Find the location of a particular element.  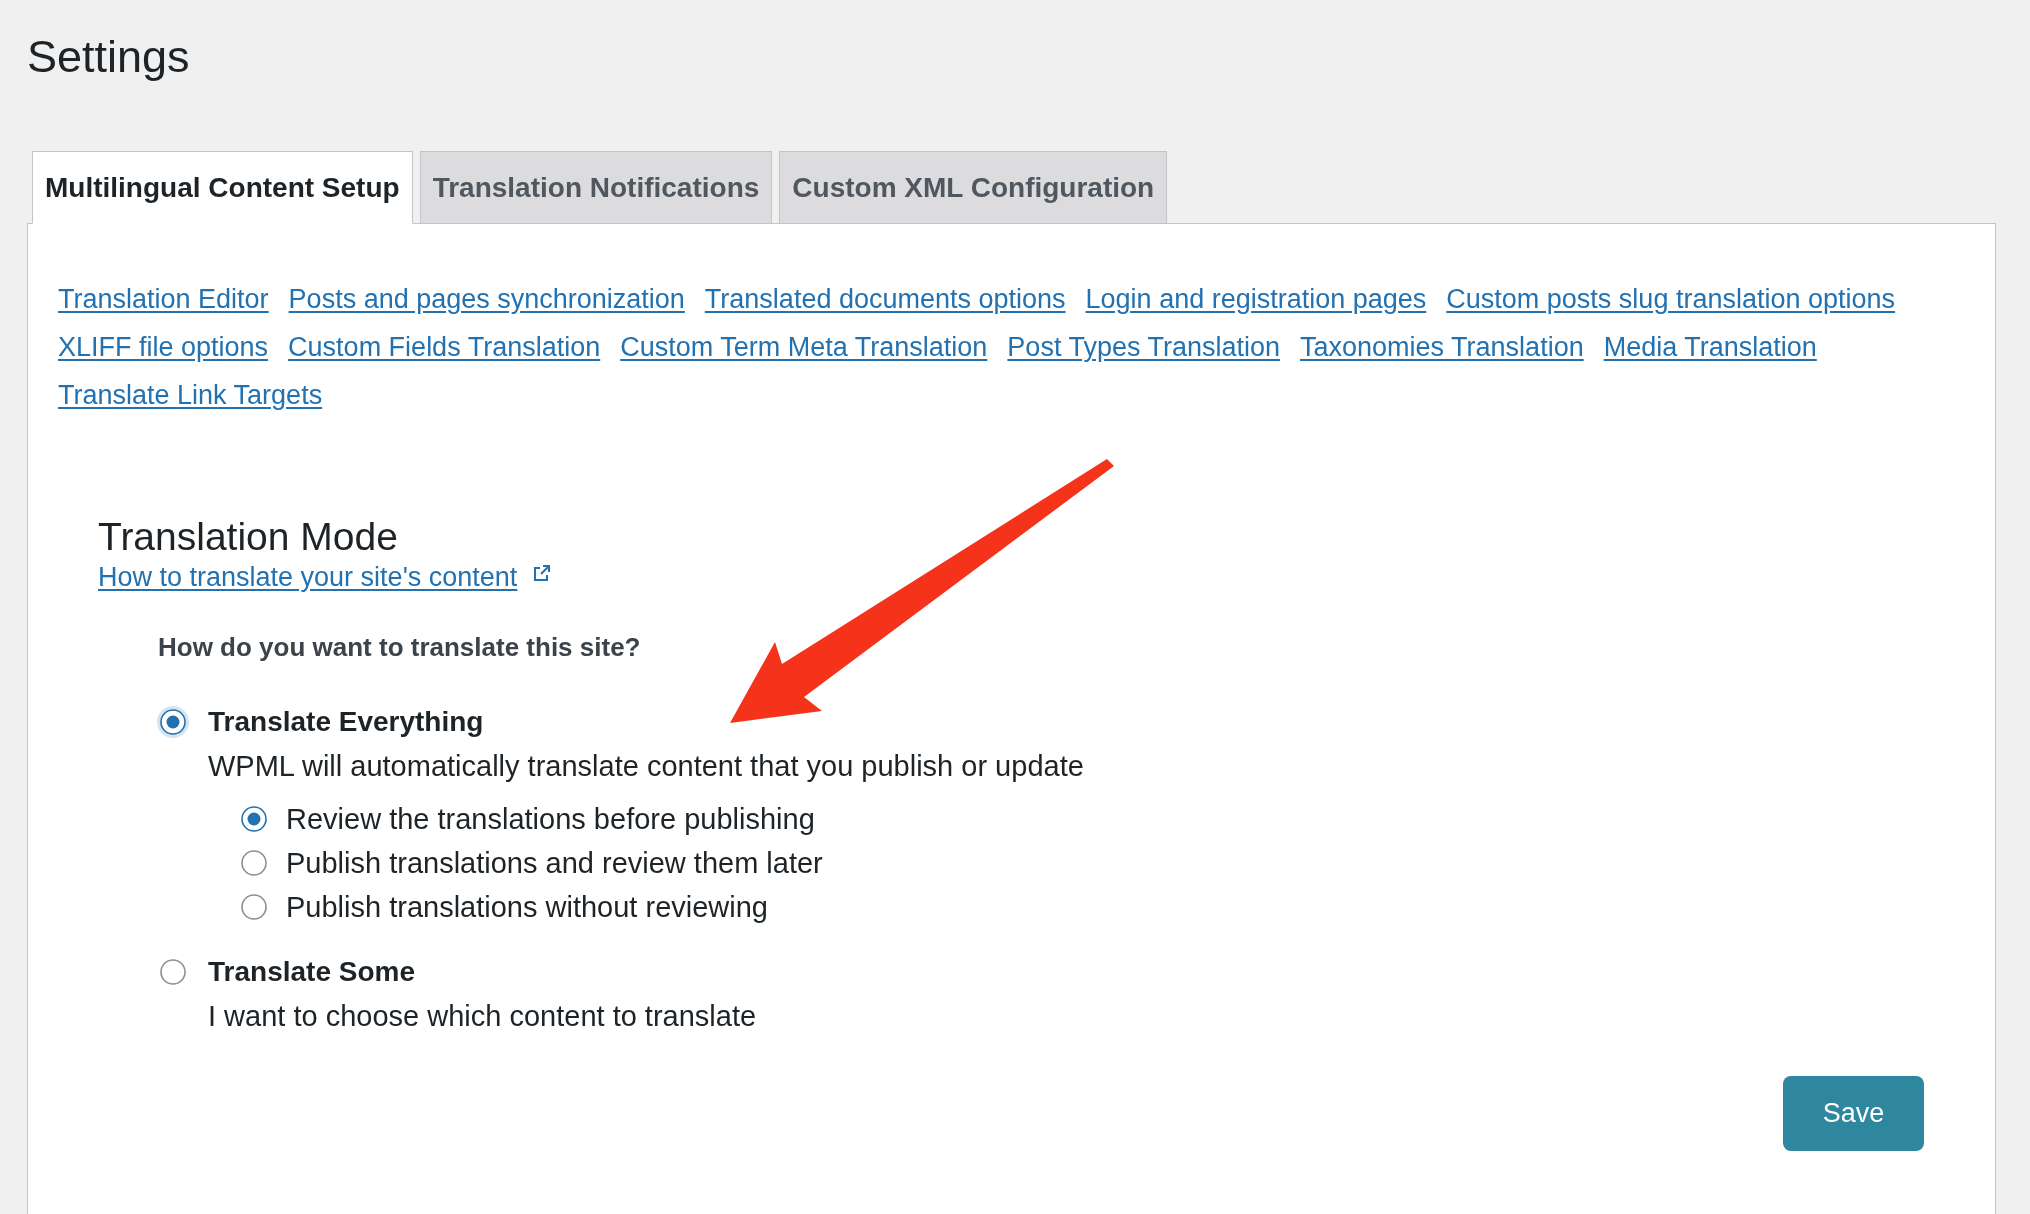

option-label: Translate Some is located at coordinates (311, 972).